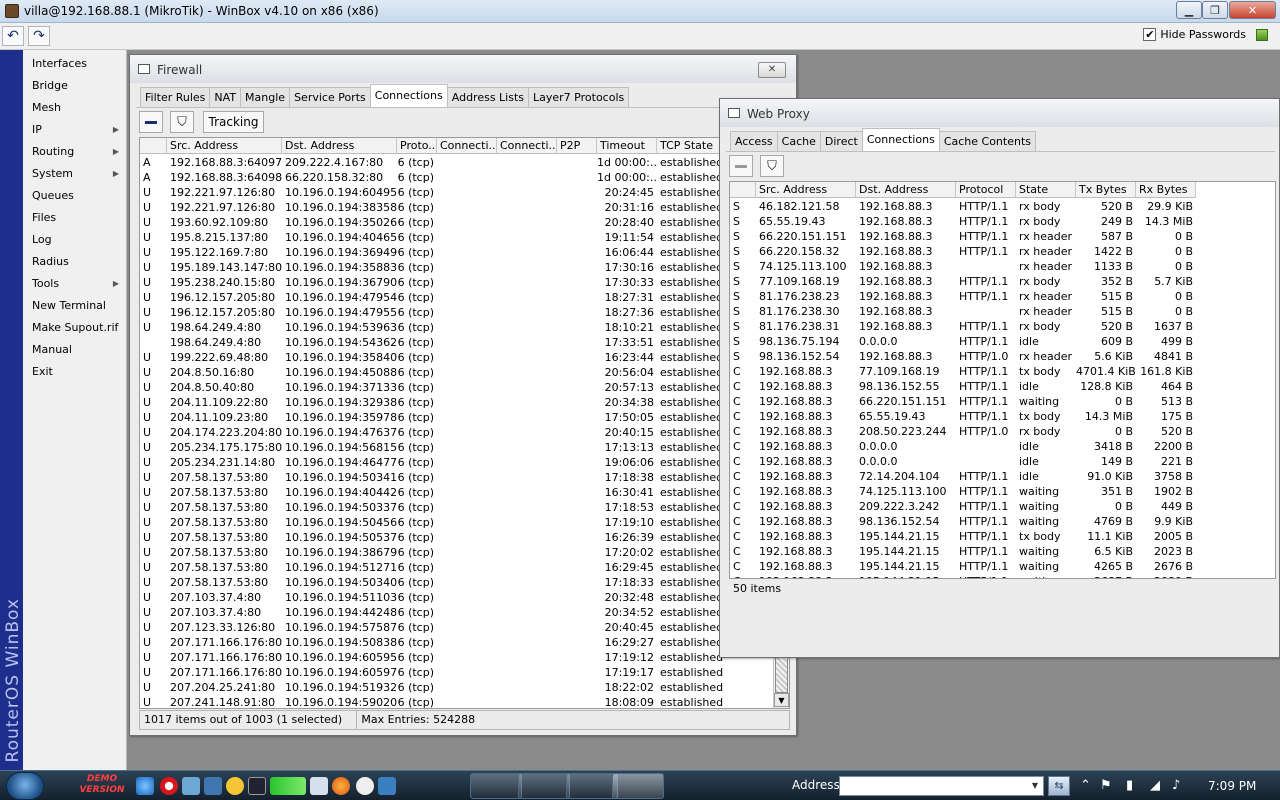 Image resolution: width=1280 pixels, height=800 pixels. What do you see at coordinates (1155, 785) in the screenshot?
I see `wifi-signal-icon: ◢` at bounding box center [1155, 785].